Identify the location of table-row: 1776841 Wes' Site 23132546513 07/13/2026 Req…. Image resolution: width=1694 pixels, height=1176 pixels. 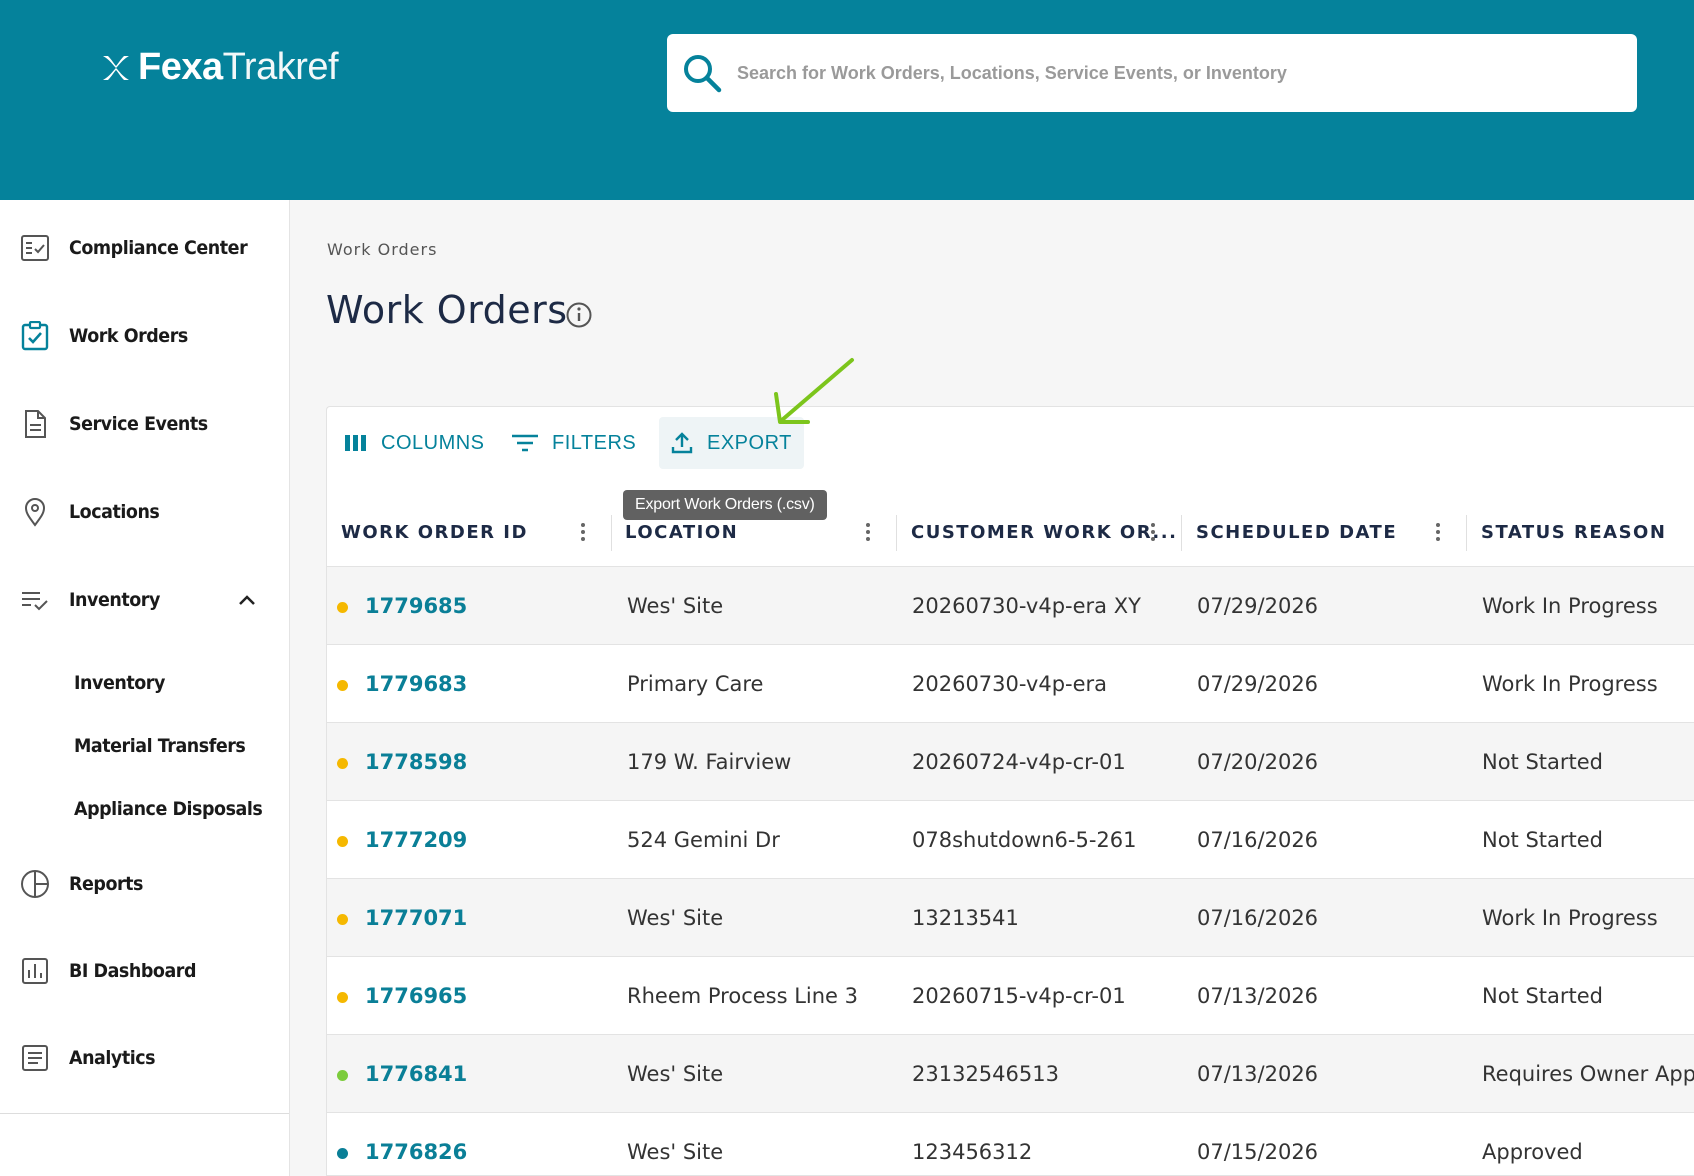
(1010, 1074).